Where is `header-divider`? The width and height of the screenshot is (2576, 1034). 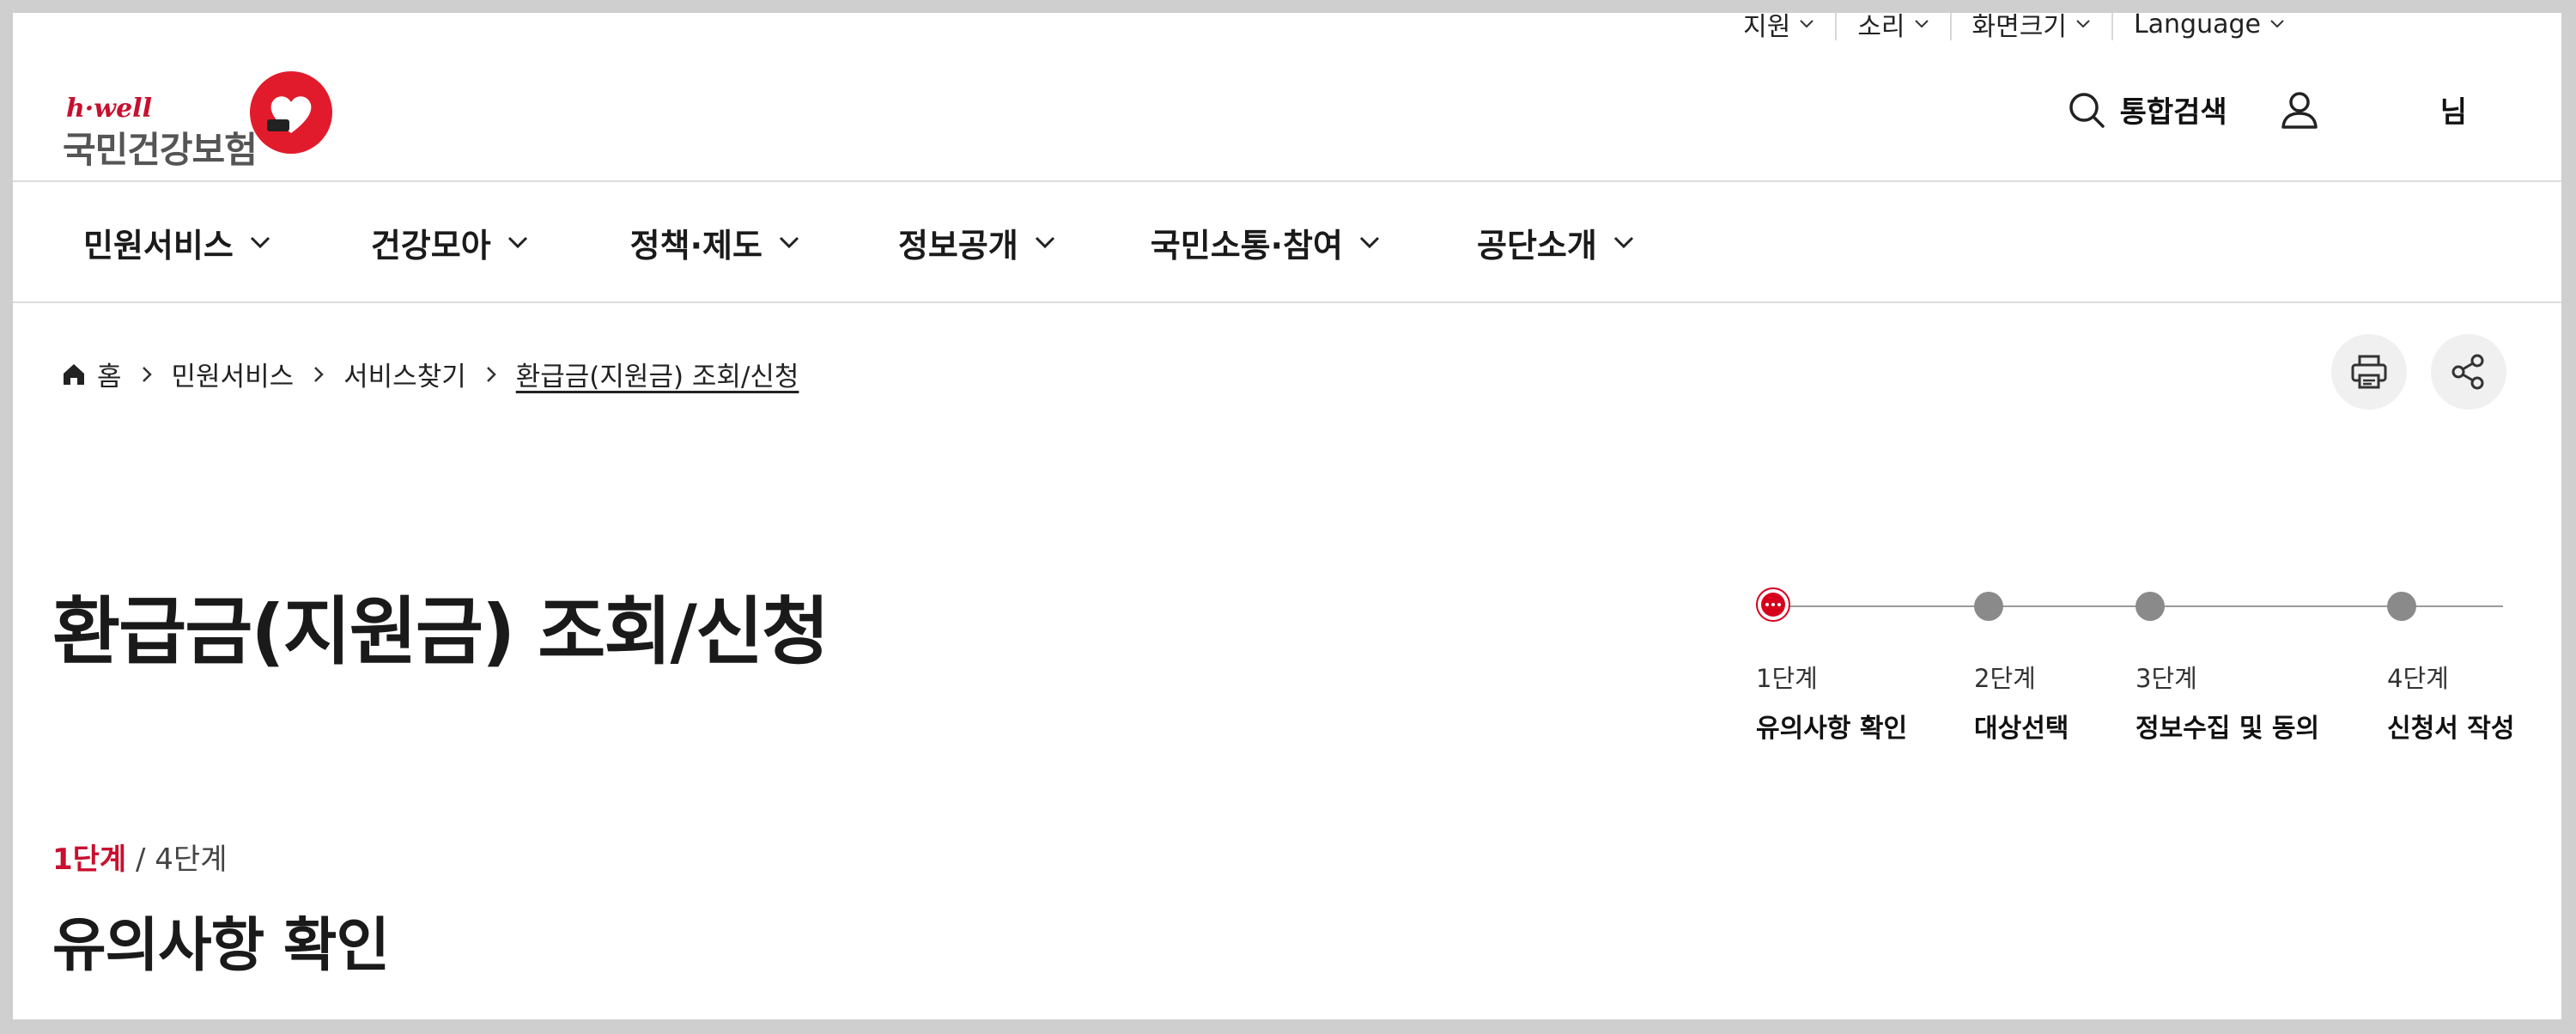 header-divider is located at coordinates (1287, 181).